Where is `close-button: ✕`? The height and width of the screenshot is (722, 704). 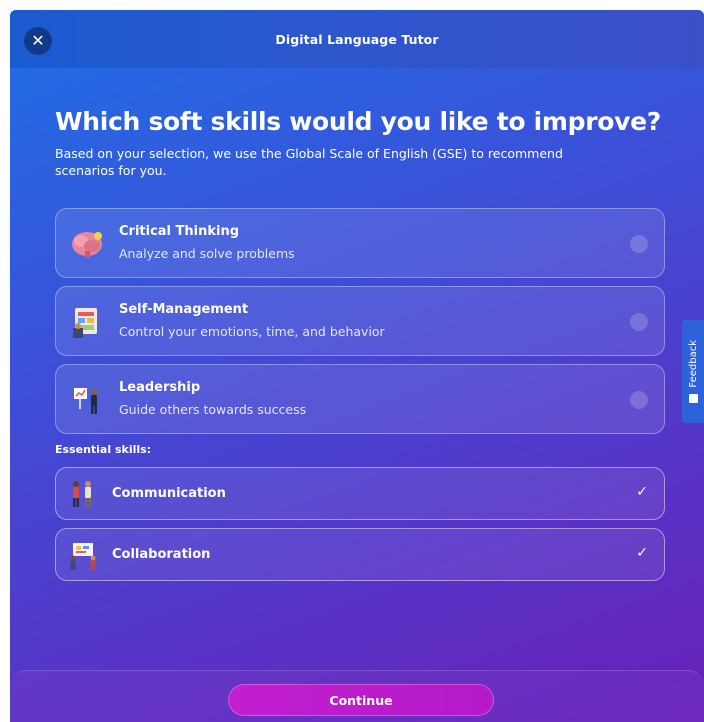
close-button: ✕ is located at coordinates (38, 41).